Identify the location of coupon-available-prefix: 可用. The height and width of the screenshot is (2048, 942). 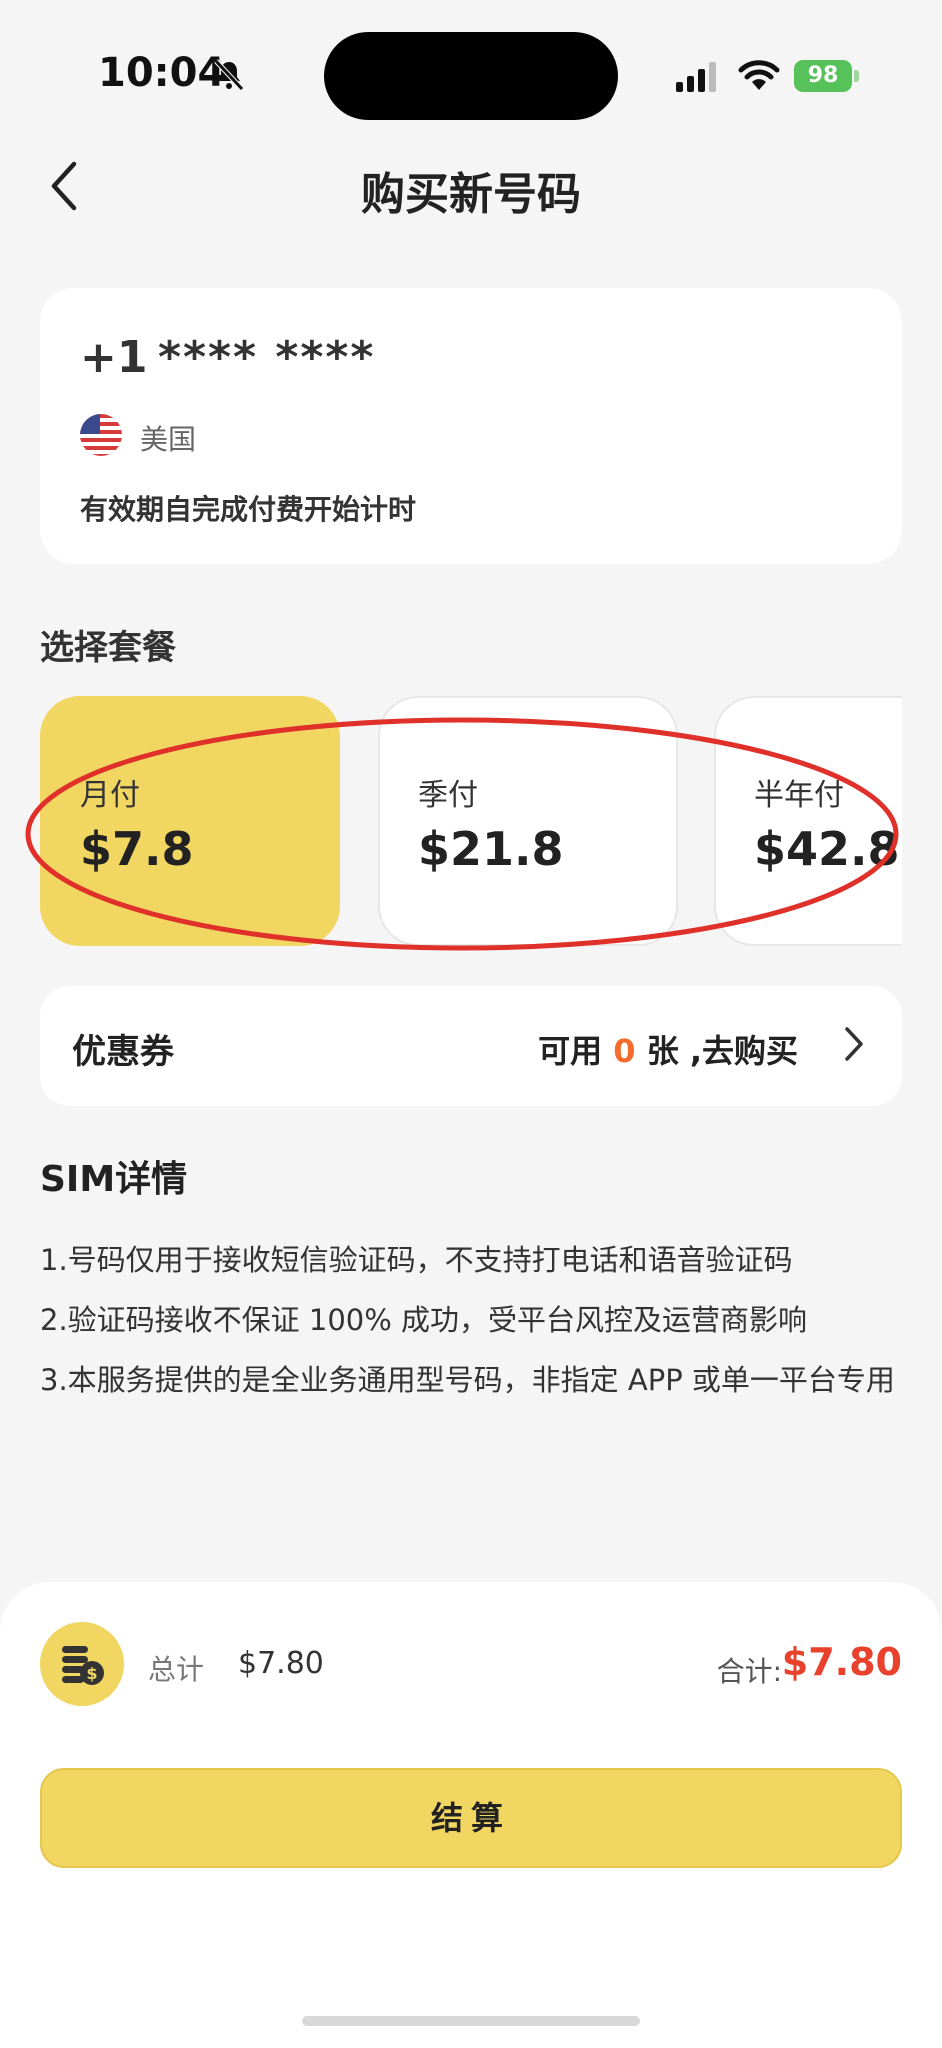
(576, 1051).